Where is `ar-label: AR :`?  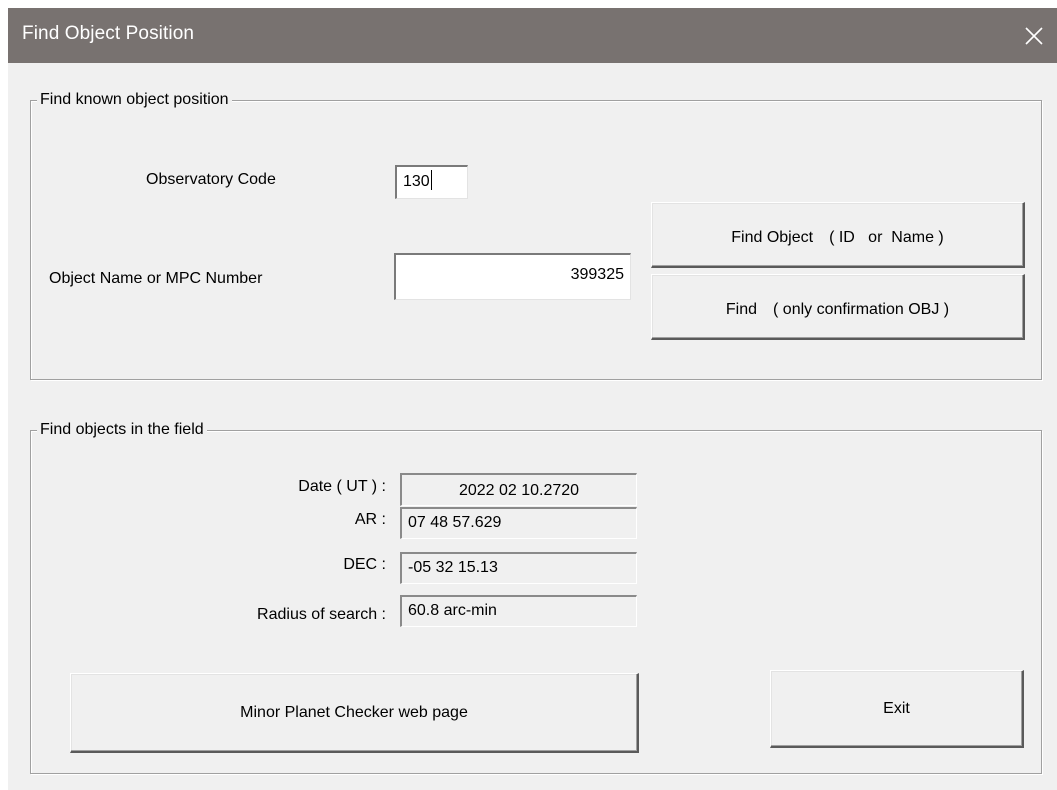 ar-label: AR : is located at coordinates (370, 519).